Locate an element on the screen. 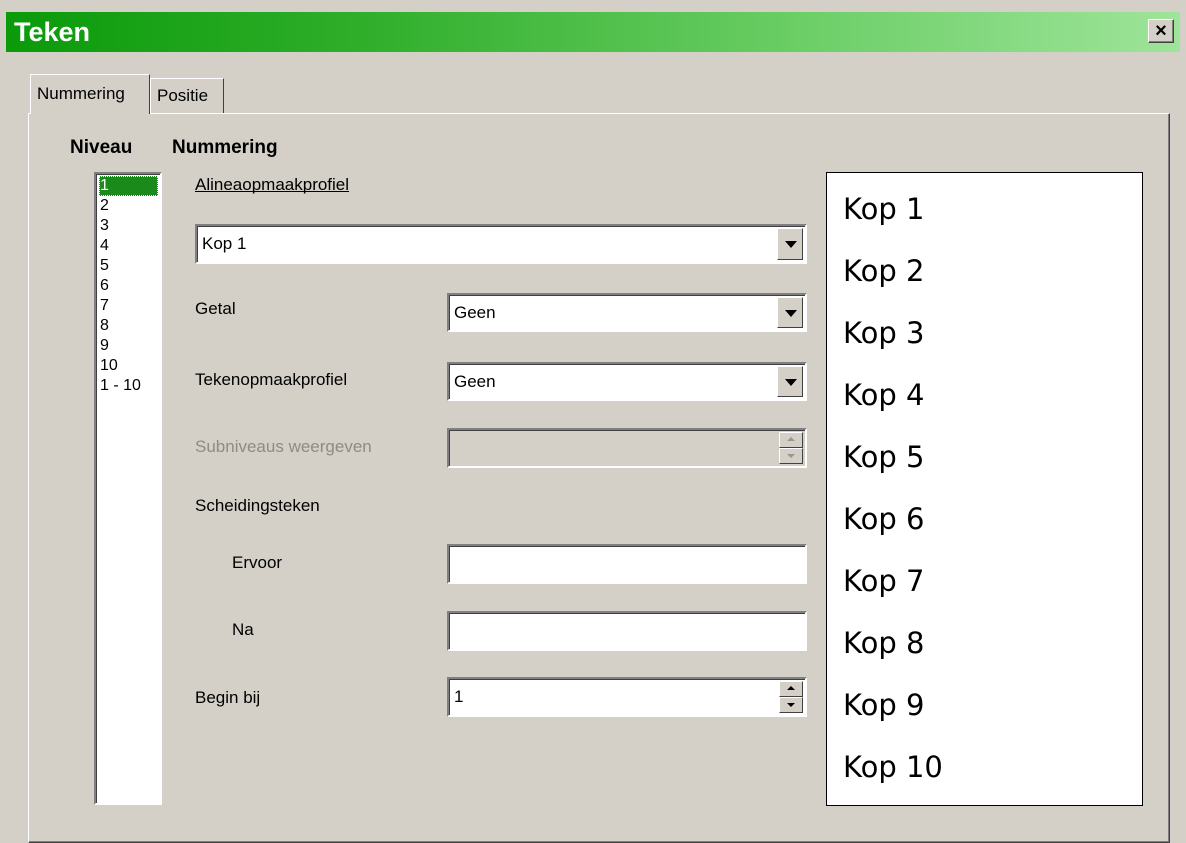 This screenshot has height=843, width=1186. window-title: Teken is located at coordinates (52, 32).